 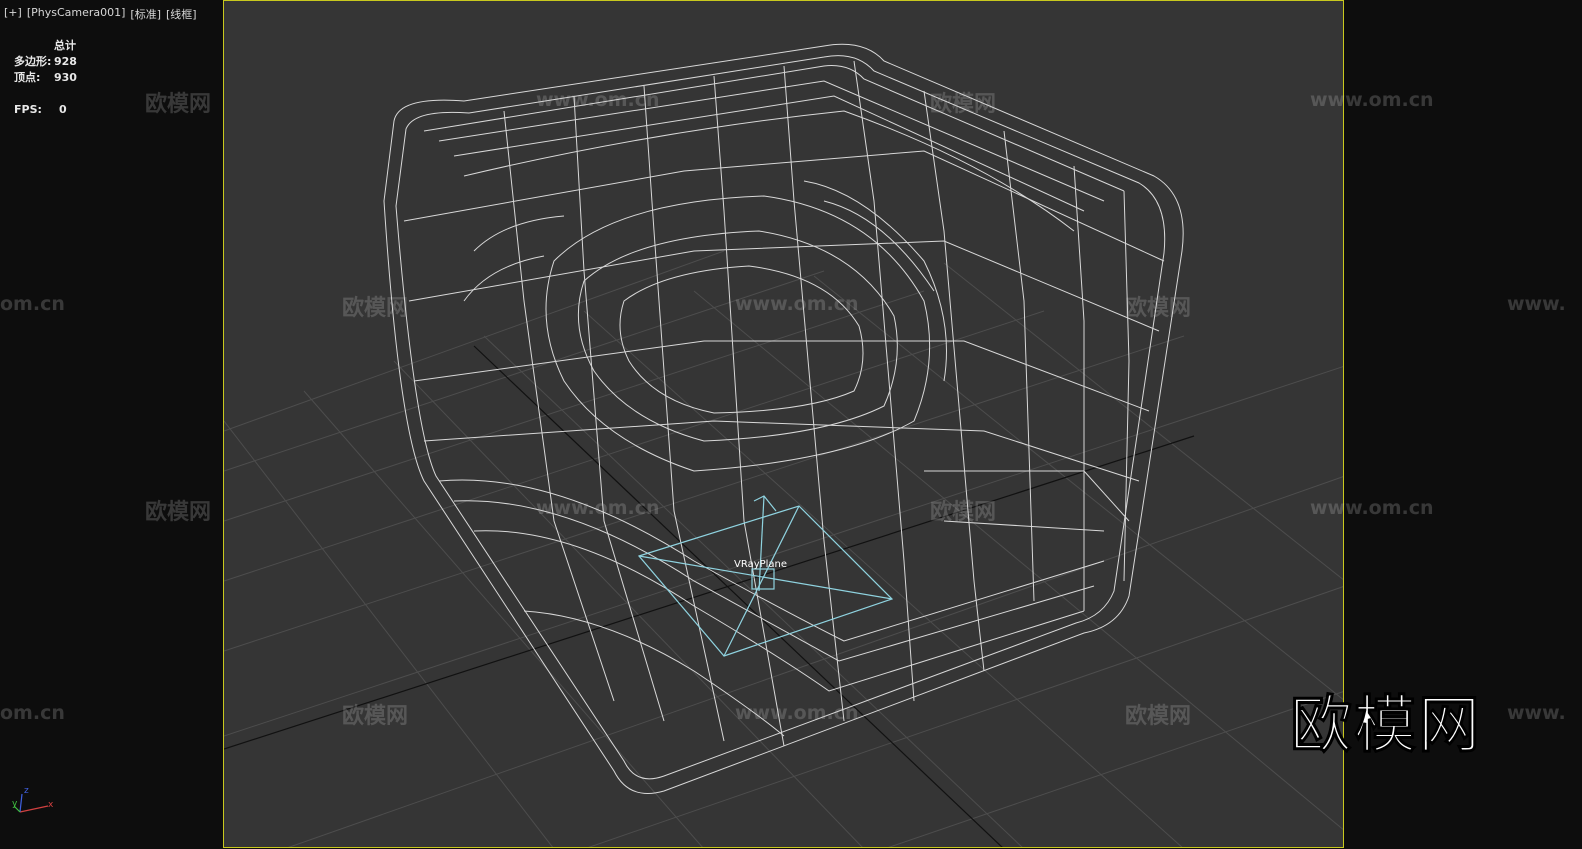 I want to click on fps-label: FPS:, so click(x=28, y=109).